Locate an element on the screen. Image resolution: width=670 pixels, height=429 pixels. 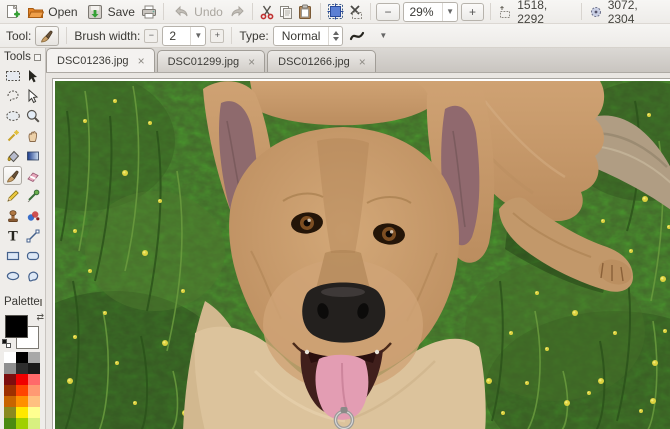
primary-color-swatch is located at coordinates (16, 326).